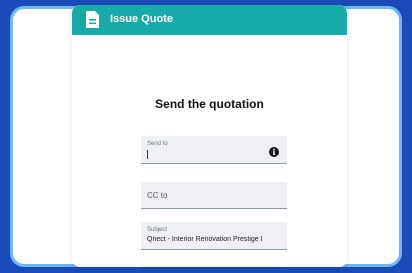 Image resolution: width=412 pixels, height=273 pixels. What do you see at coordinates (214, 195) in the screenshot?
I see `cc-field: CC to` at bounding box center [214, 195].